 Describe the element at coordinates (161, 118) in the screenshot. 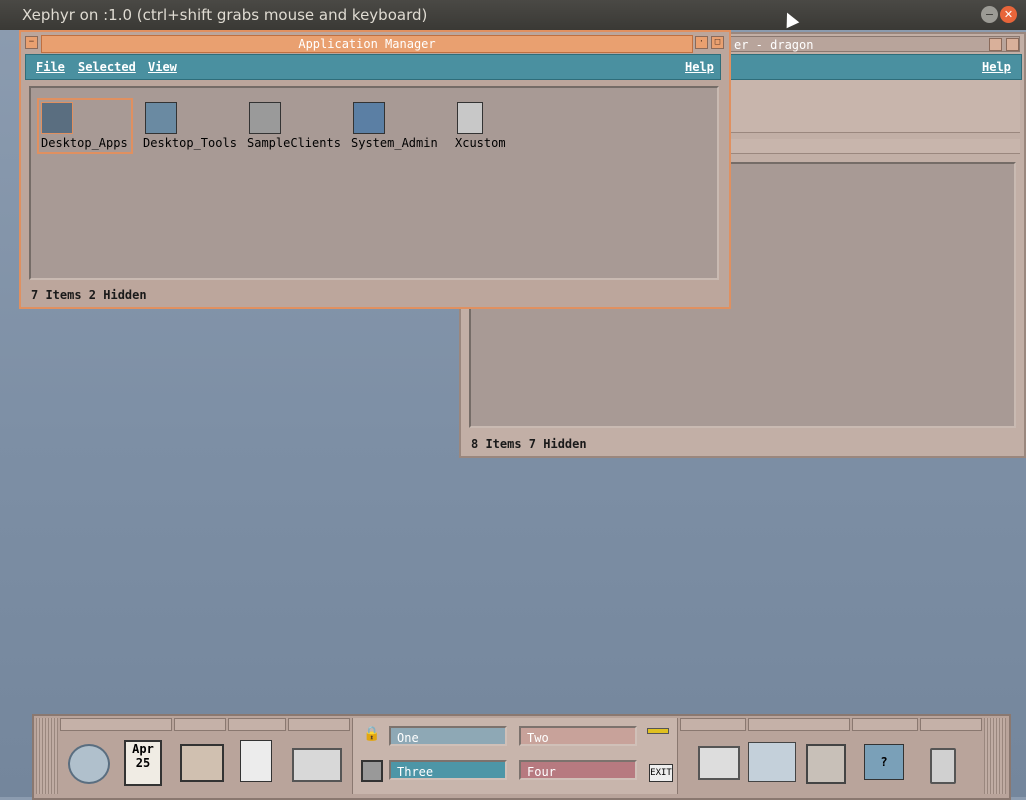

I see `desktop-tools-icon` at that location.